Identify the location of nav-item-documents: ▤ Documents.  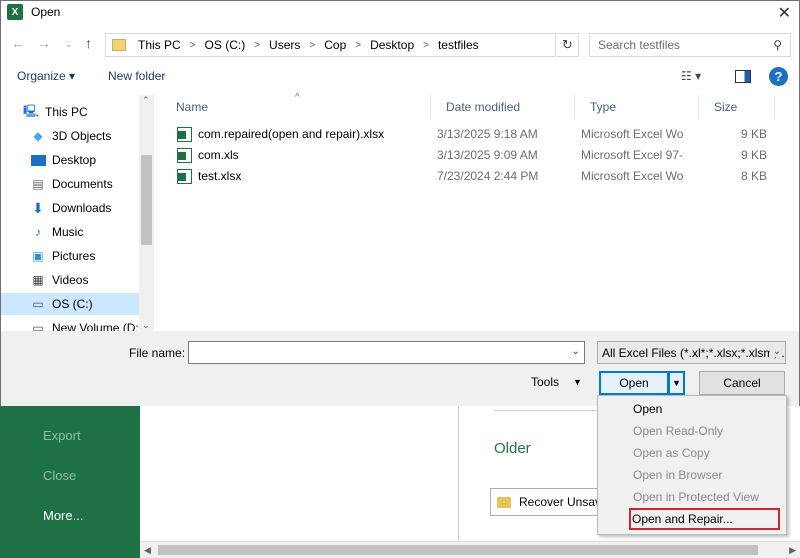
(70, 184).